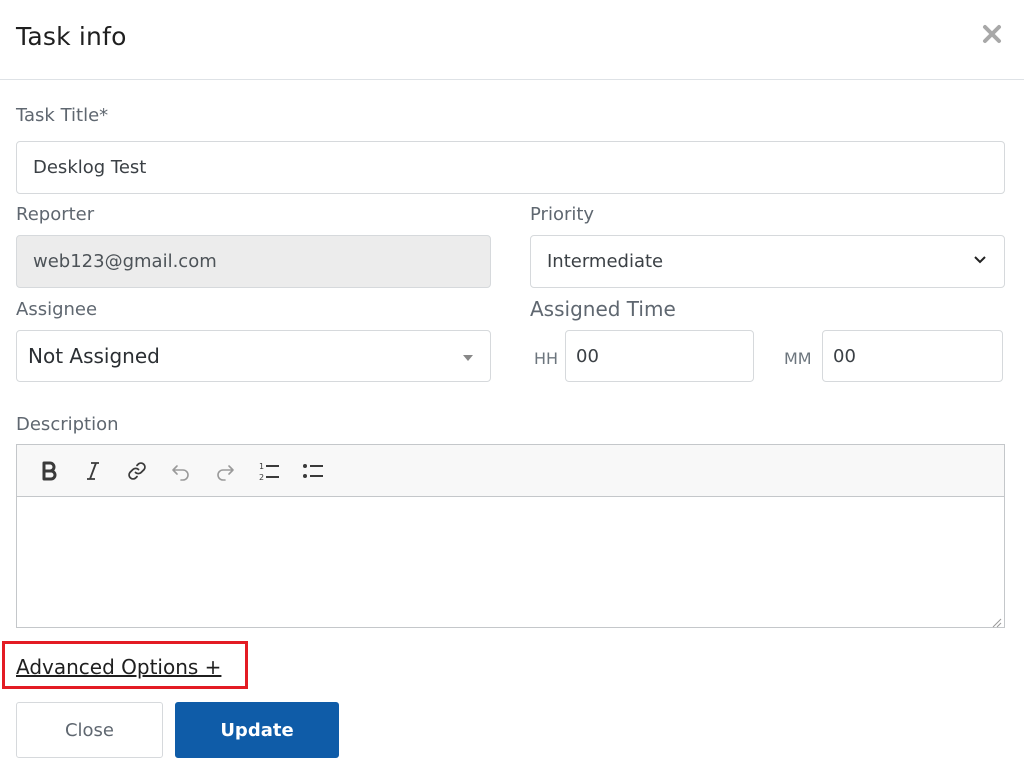 The width and height of the screenshot is (1024, 775). What do you see at coordinates (798, 358) in the screenshot?
I see `minutes-unit-label: MM` at bounding box center [798, 358].